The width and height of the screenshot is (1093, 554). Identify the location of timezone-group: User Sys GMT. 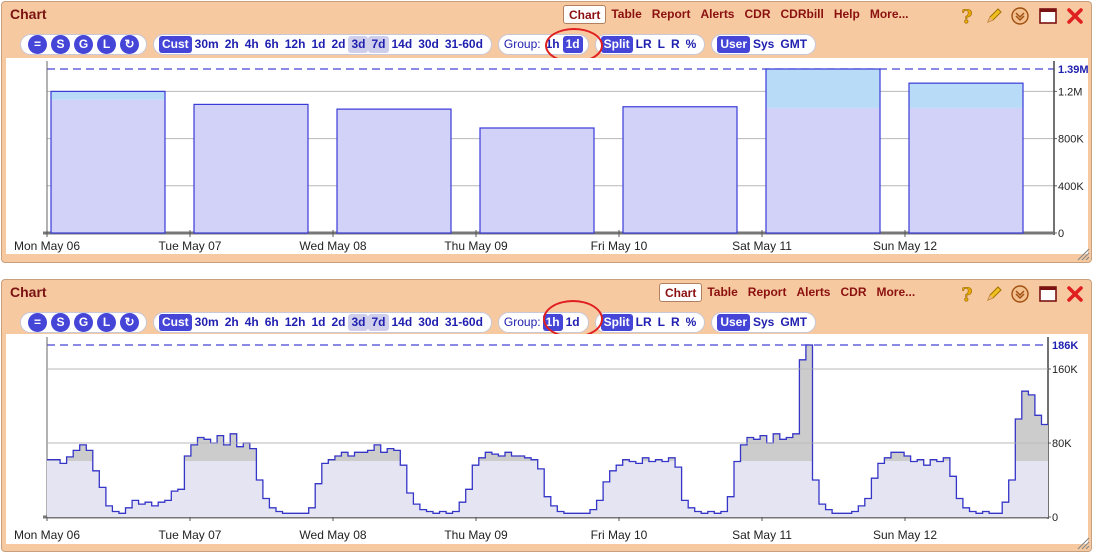
(764, 322).